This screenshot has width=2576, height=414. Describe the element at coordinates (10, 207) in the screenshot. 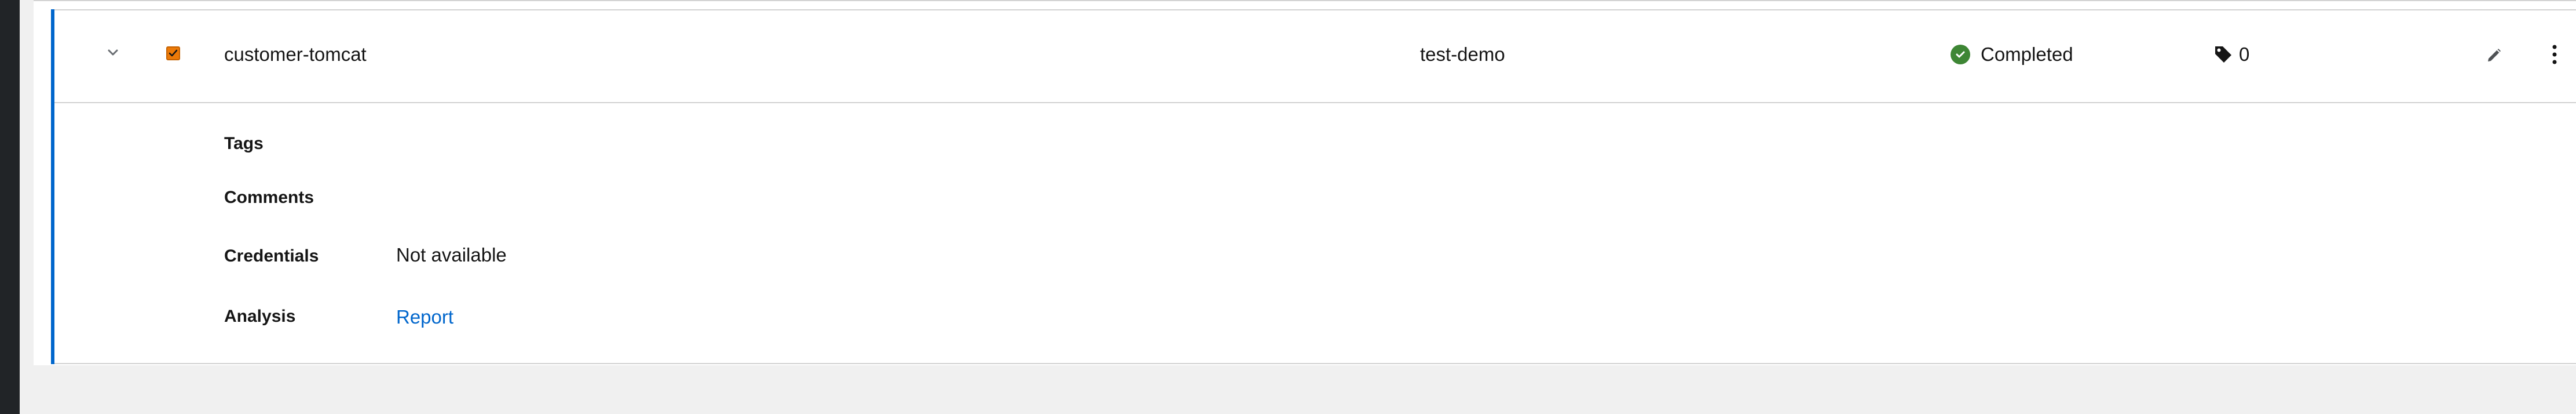

I see `left-nav-strip` at that location.